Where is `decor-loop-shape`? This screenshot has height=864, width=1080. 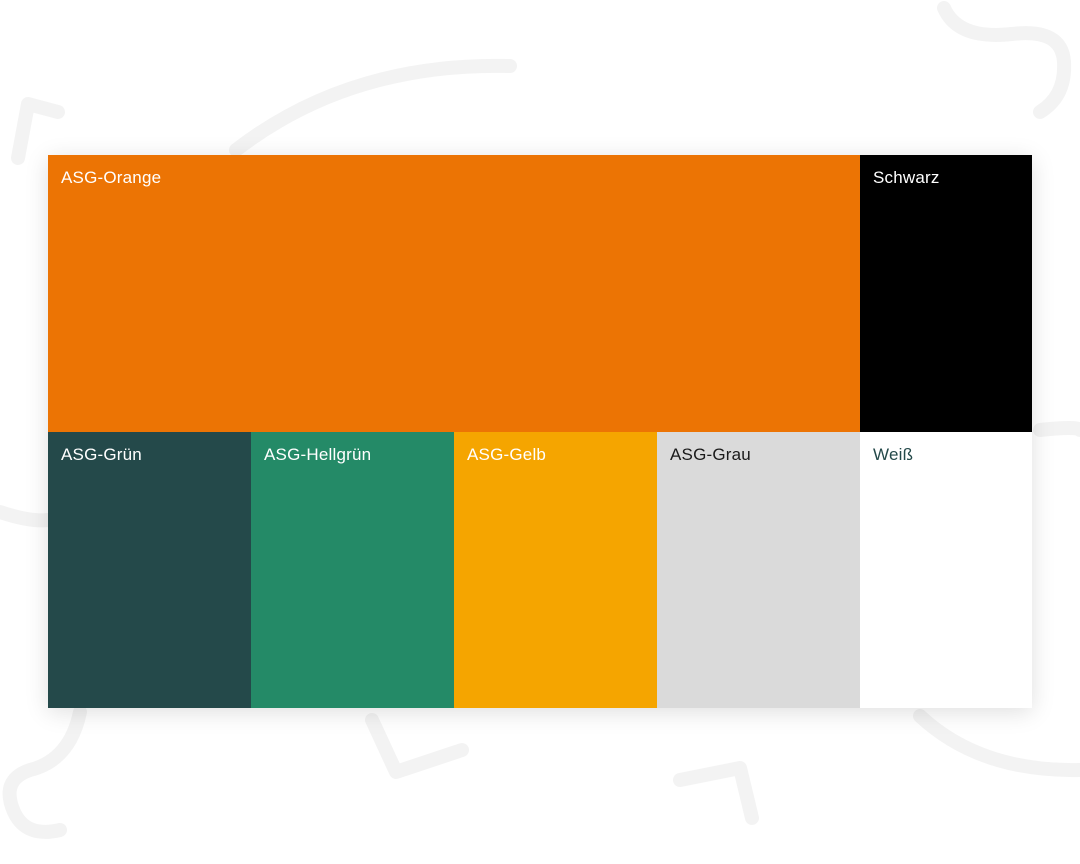
decor-loop-shape is located at coordinates (1004, 60).